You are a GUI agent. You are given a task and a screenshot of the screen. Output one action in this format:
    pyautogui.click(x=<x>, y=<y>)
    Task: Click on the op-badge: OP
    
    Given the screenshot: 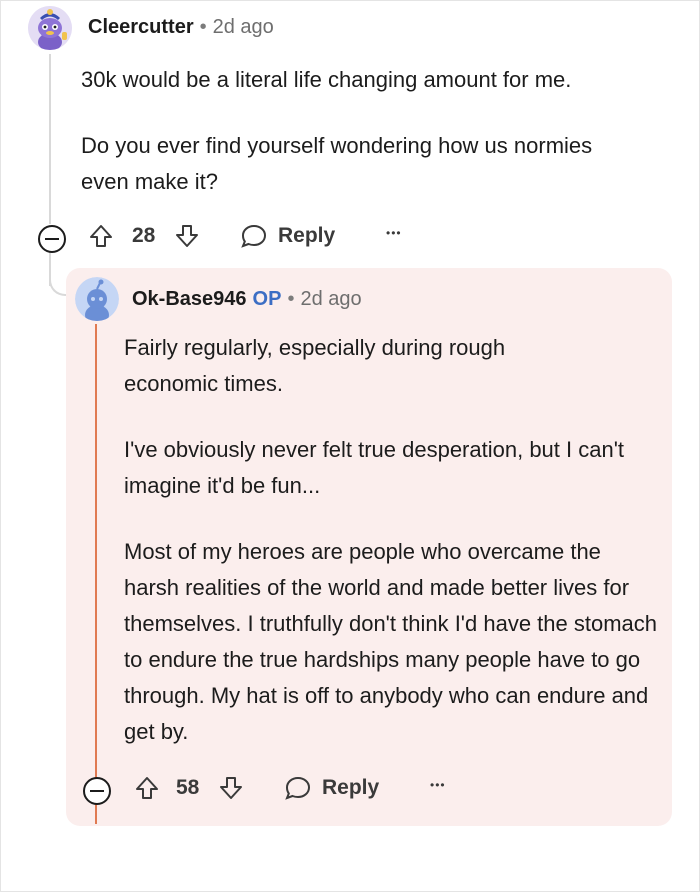 What is the action you would take?
    pyautogui.click(x=267, y=299)
    